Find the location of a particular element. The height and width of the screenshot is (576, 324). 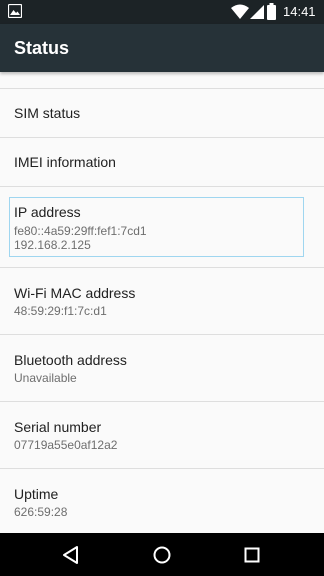

recents-icon is located at coordinates (252, 555).